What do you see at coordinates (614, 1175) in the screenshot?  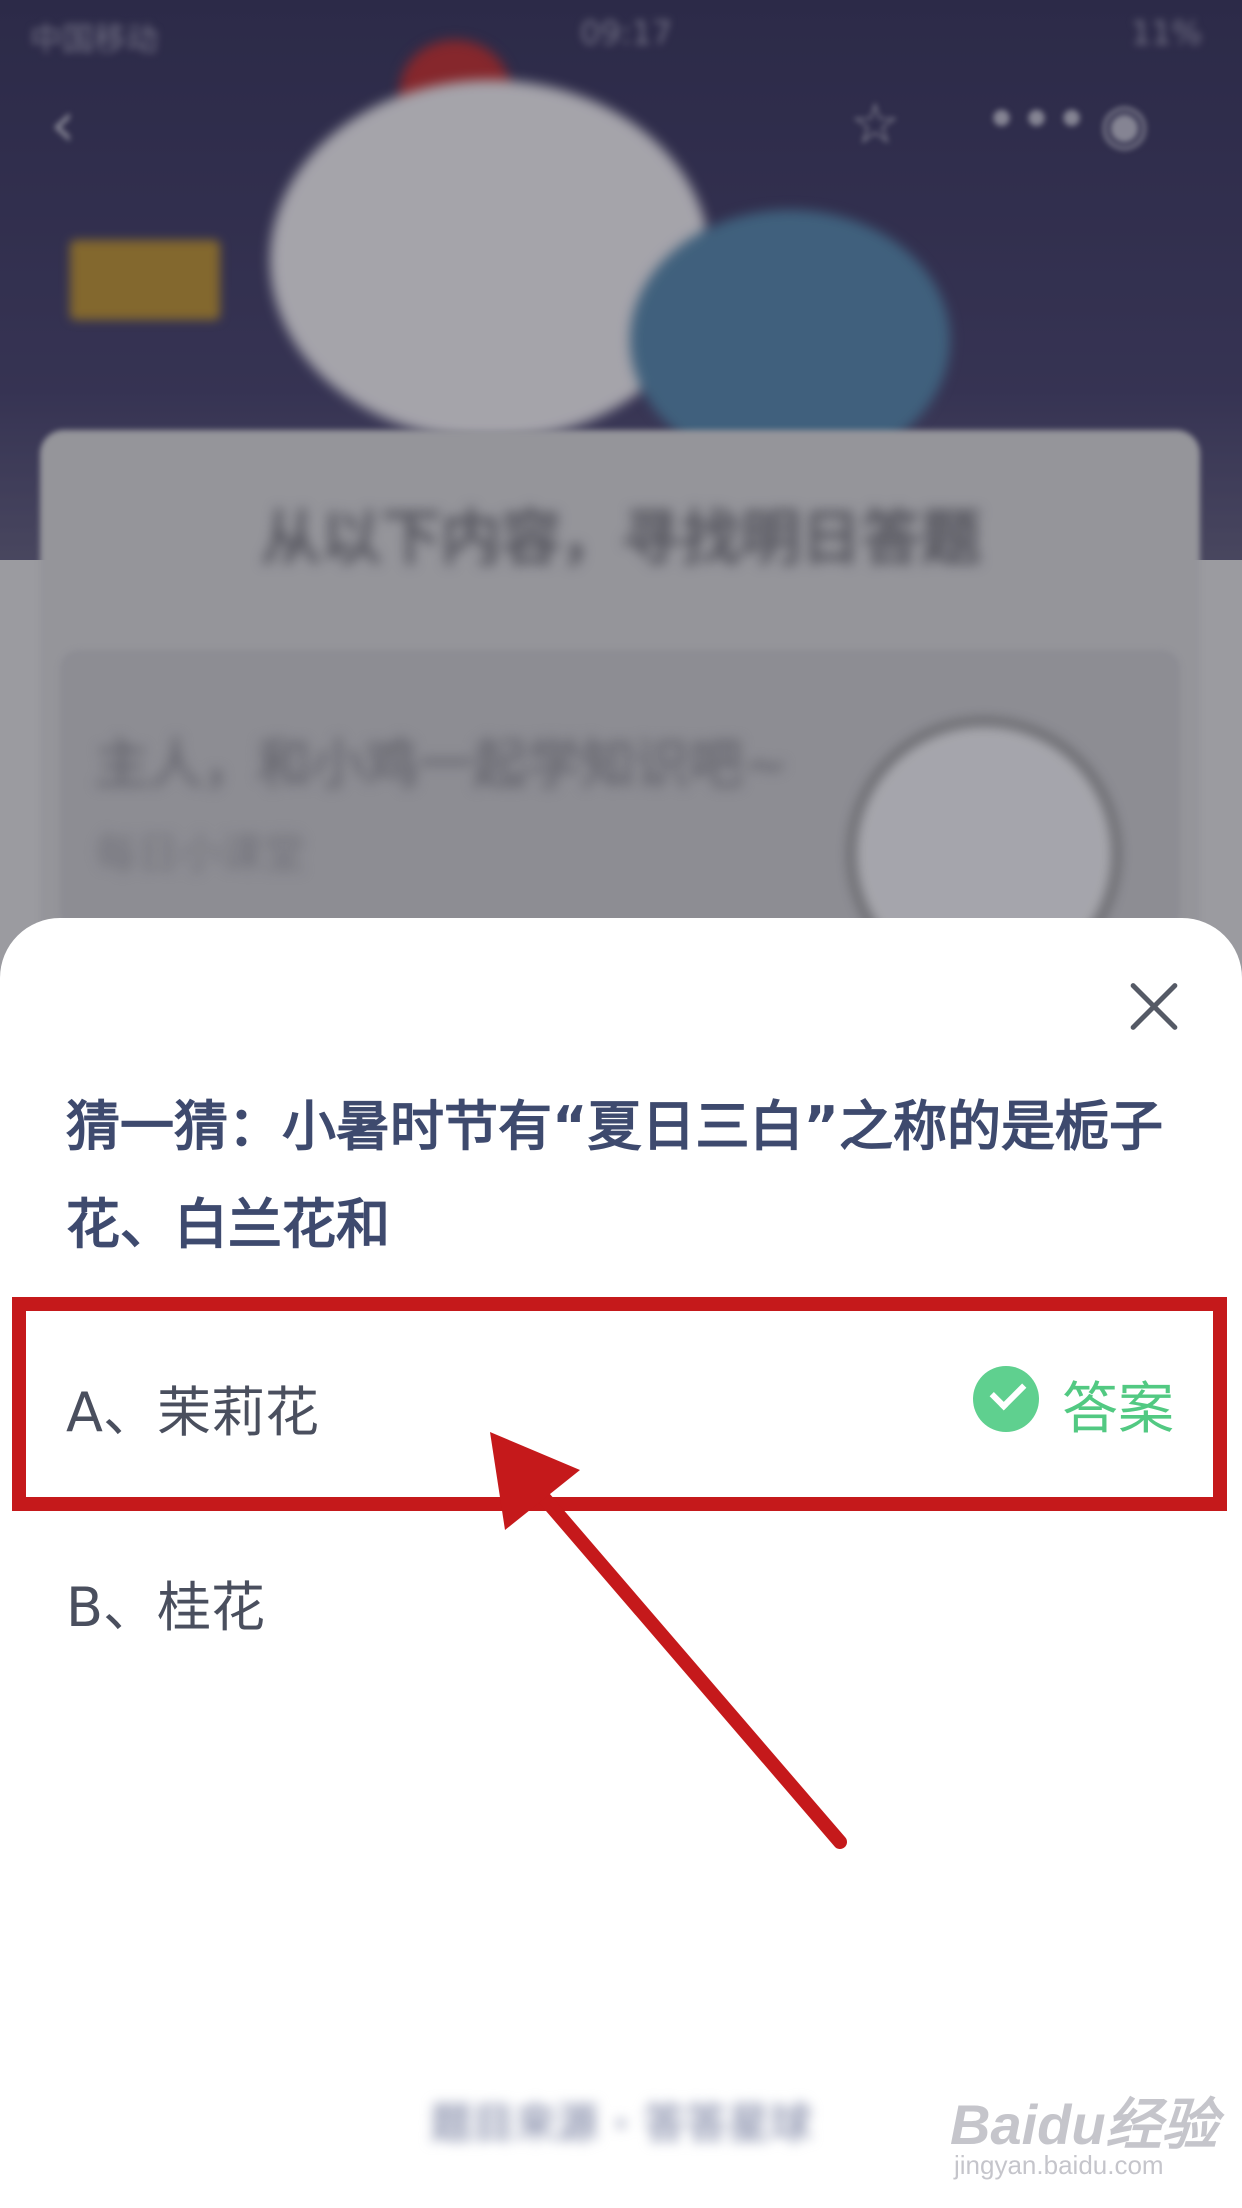 I see `quiz-question: 猜一猜：小暑时节有“夏日三白”之称的是栀子花、白兰花和` at bounding box center [614, 1175].